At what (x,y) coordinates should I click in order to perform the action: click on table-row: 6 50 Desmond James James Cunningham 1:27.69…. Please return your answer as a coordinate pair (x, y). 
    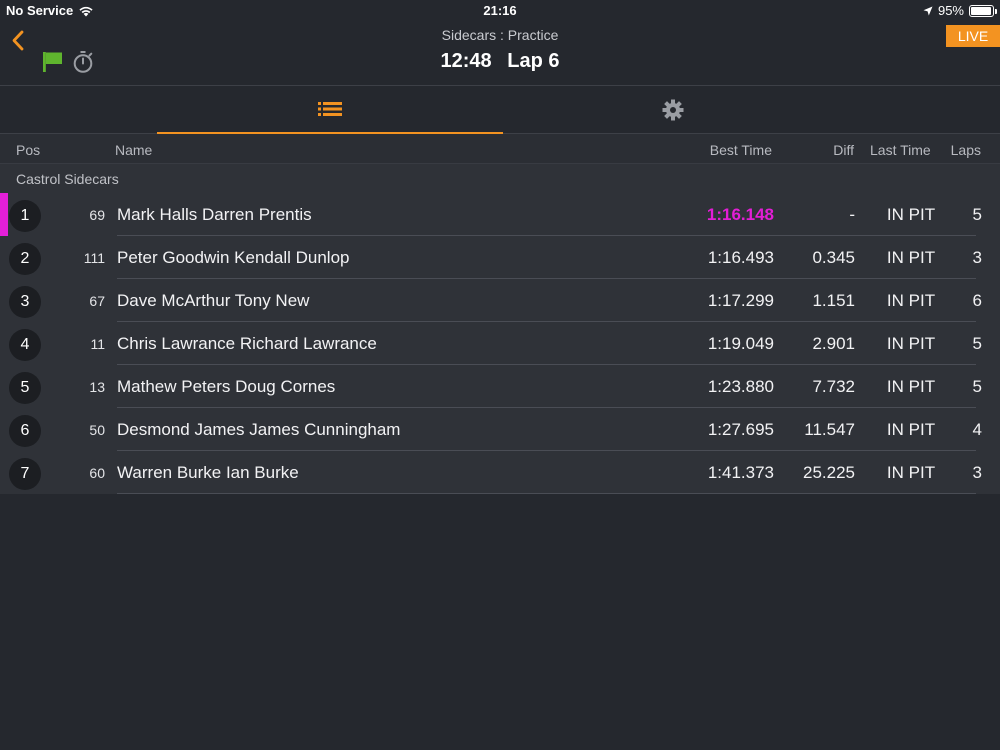
    Looking at the image, I should click on (500, 429).